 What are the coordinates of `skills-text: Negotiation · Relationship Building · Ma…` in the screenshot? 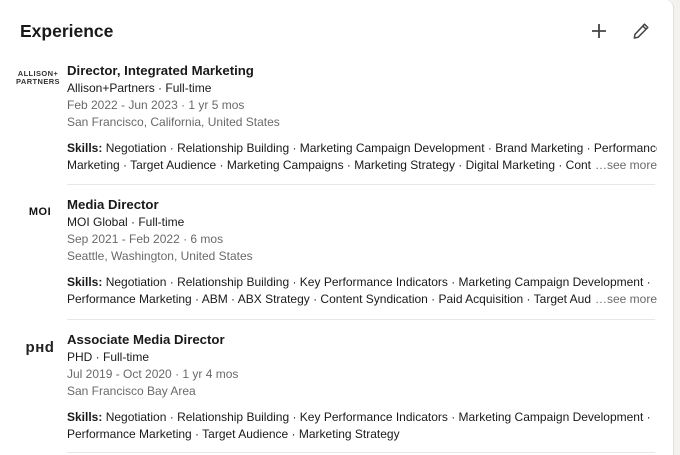 It's located at (379, 148).